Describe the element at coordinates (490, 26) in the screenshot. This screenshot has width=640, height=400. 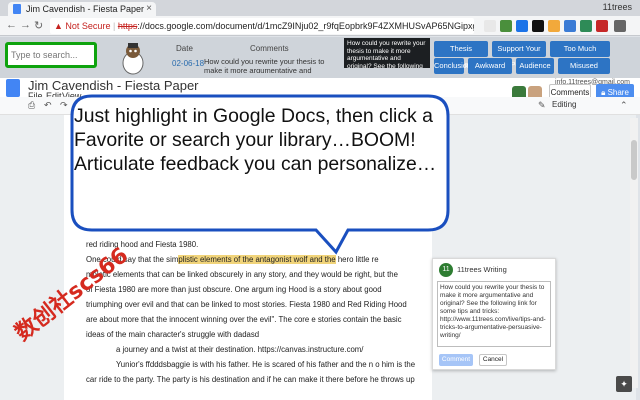
I see `star-icon` at that location.